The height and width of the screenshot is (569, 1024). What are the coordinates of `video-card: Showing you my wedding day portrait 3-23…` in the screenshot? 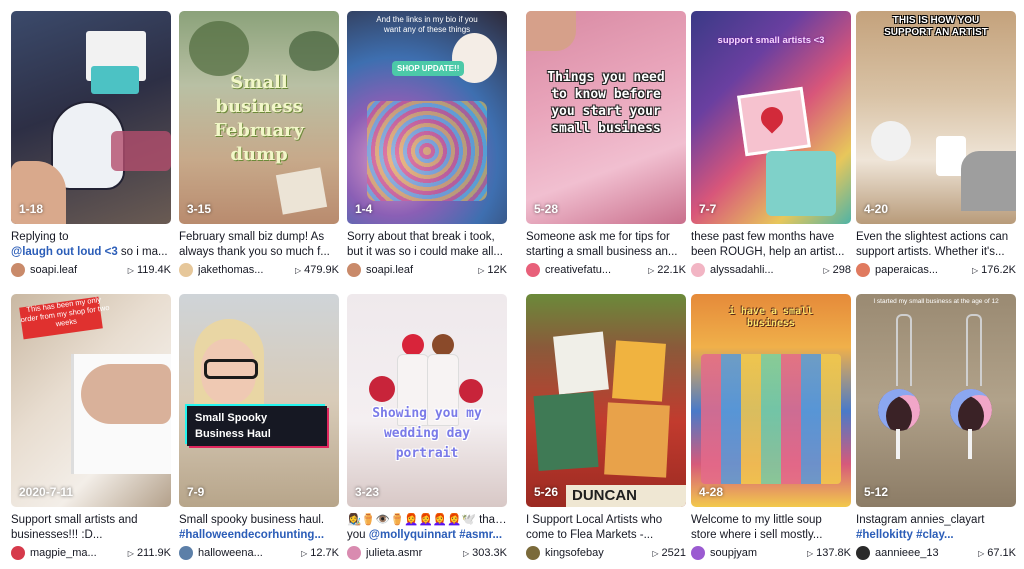 It's located at (427, 427).